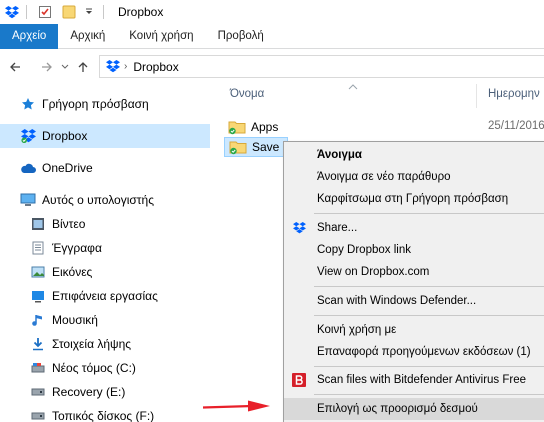 The height and width of the screenshot is (422, 544). I want to click on nav-item-drive-c: Νέος τόμος (C:), so click(105, 368).